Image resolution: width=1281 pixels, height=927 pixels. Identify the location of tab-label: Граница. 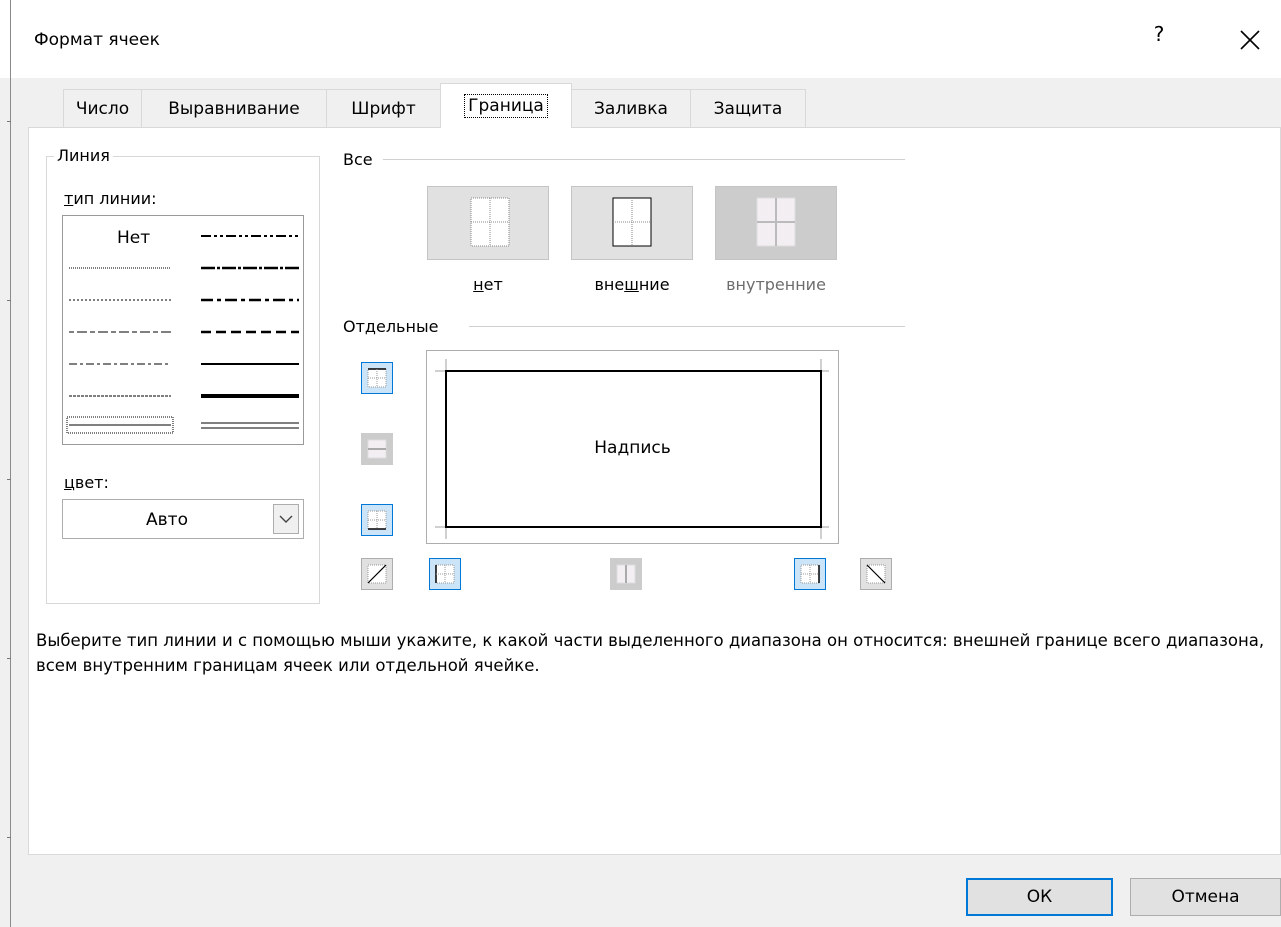
(506, 106).